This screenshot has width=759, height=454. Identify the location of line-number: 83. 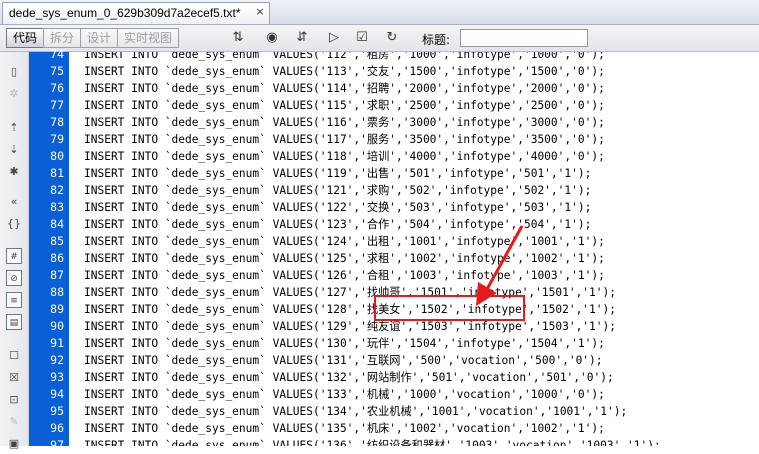
(57, 207).